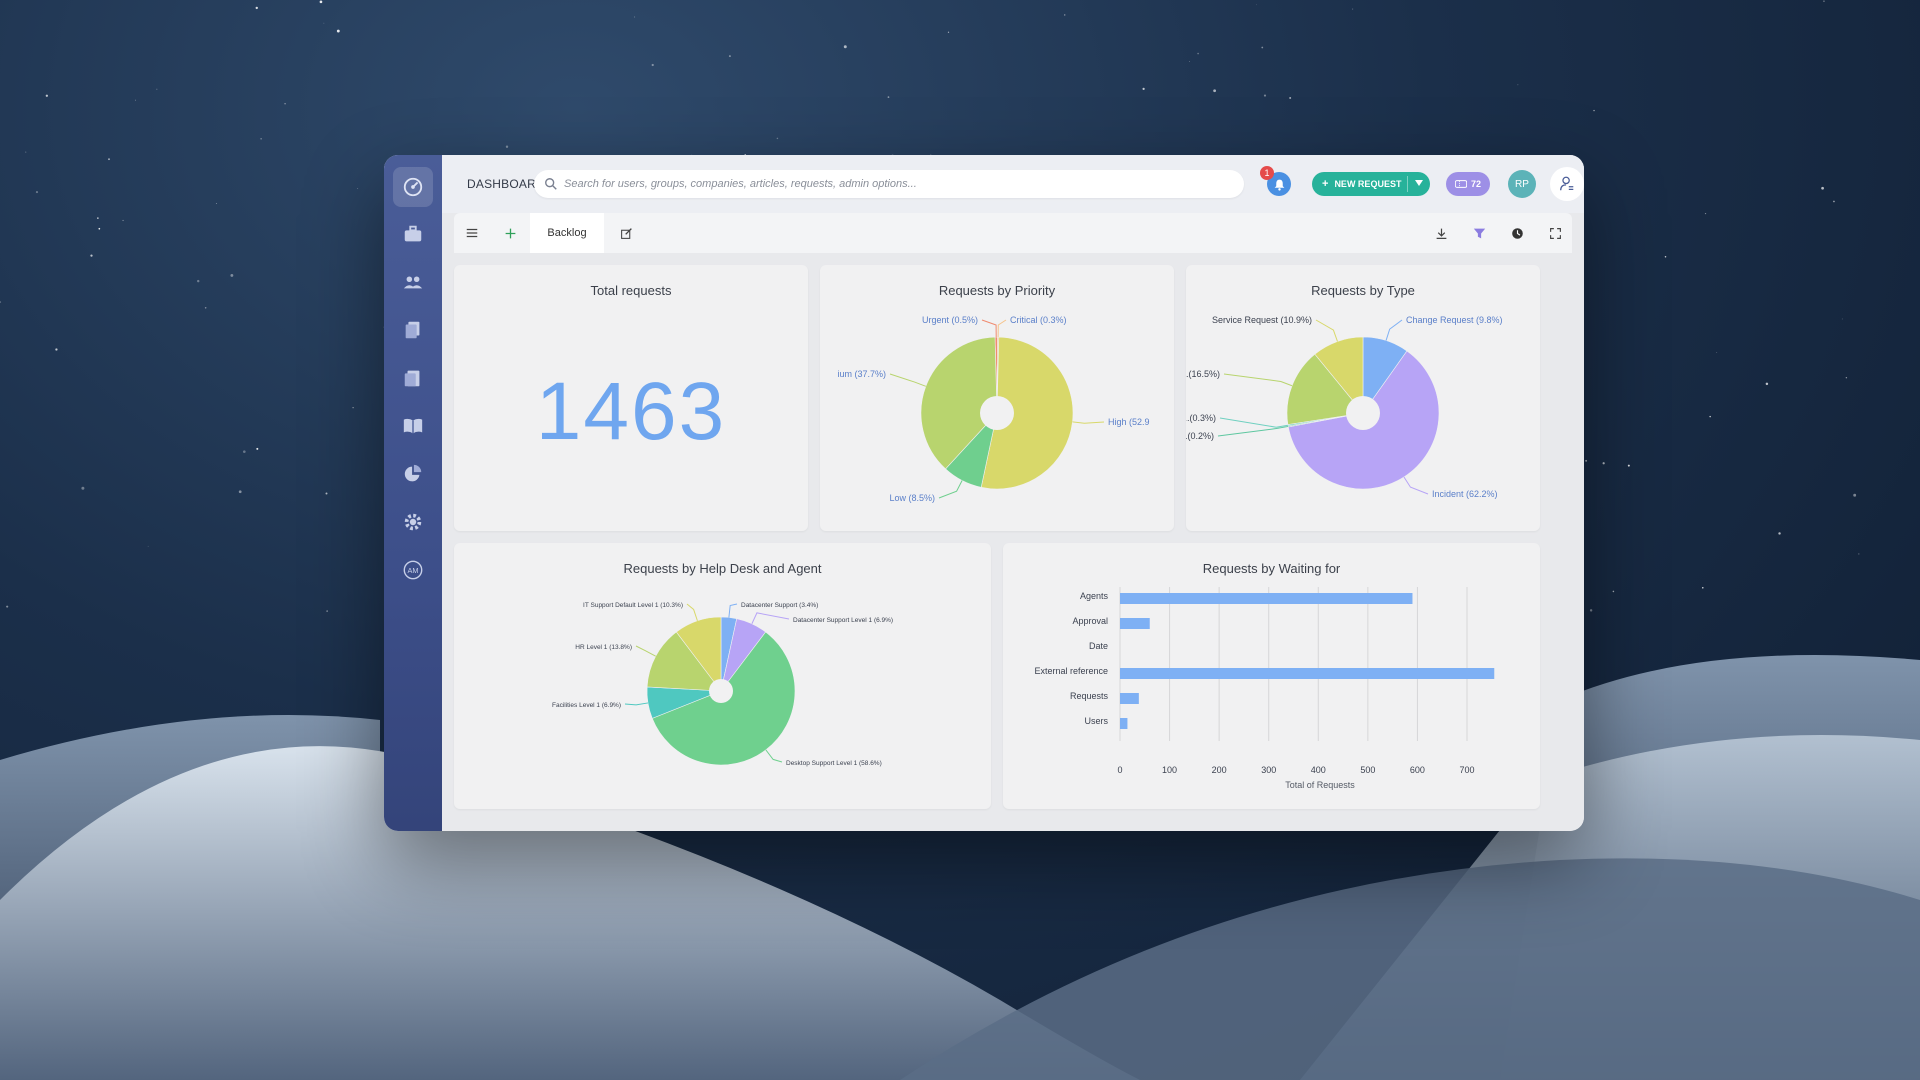  I want to click on x-tick-label: 100, so click(1169, 770).